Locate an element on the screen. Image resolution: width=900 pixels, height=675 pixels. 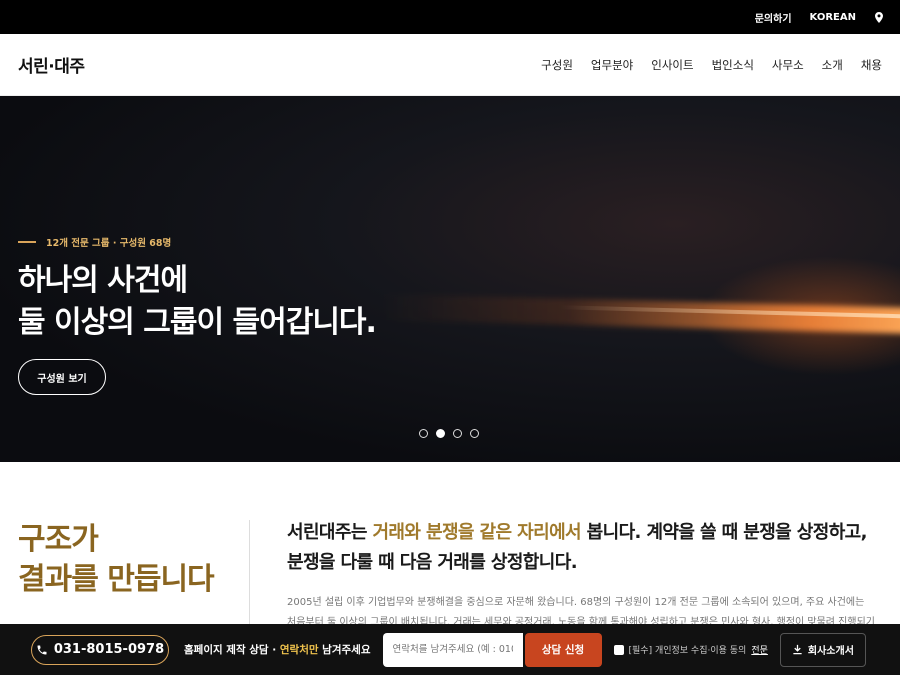
brochure-download-button: 회사소개서 is located at coordinates (822, 649).